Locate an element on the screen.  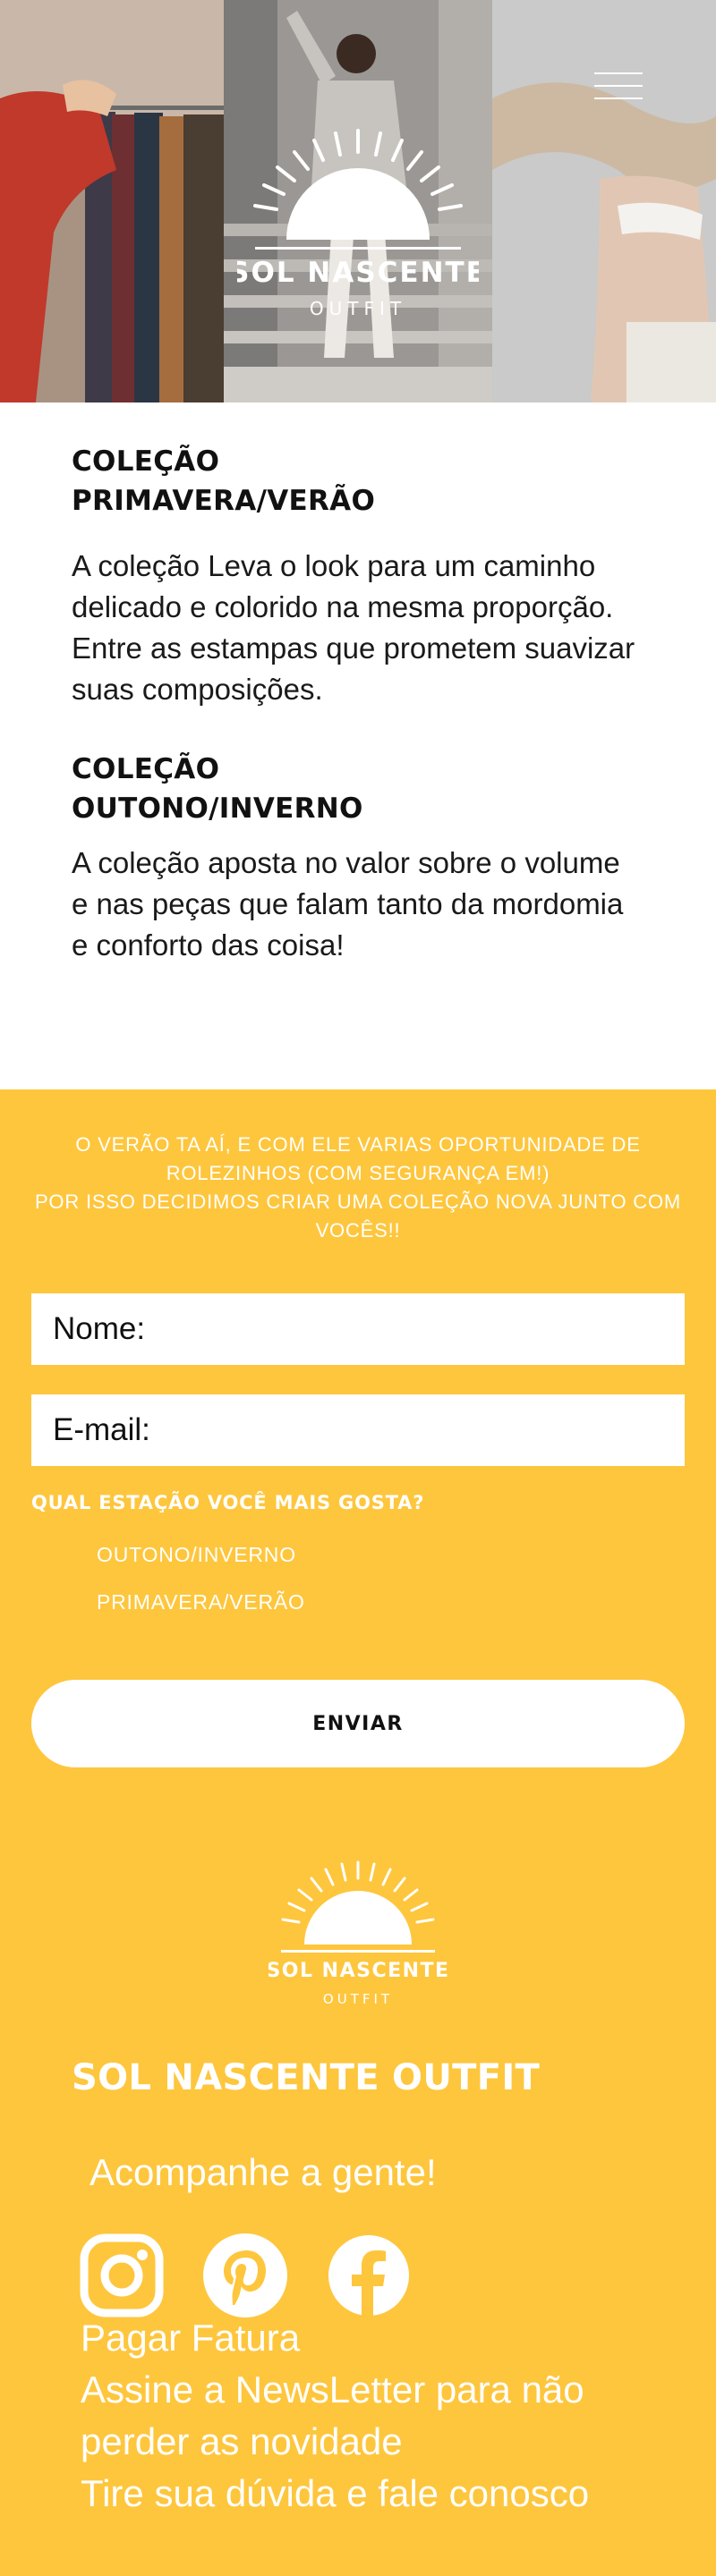
contact-link: Tire sua dúvida e fale conosco is located at coordinates (335, 2494).